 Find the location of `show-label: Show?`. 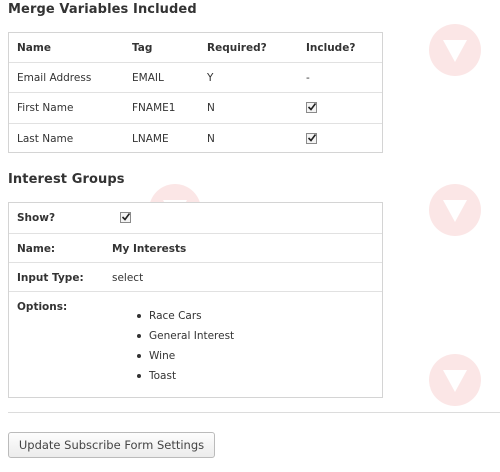

show-label: Show? is located at coordinates (36, 218).